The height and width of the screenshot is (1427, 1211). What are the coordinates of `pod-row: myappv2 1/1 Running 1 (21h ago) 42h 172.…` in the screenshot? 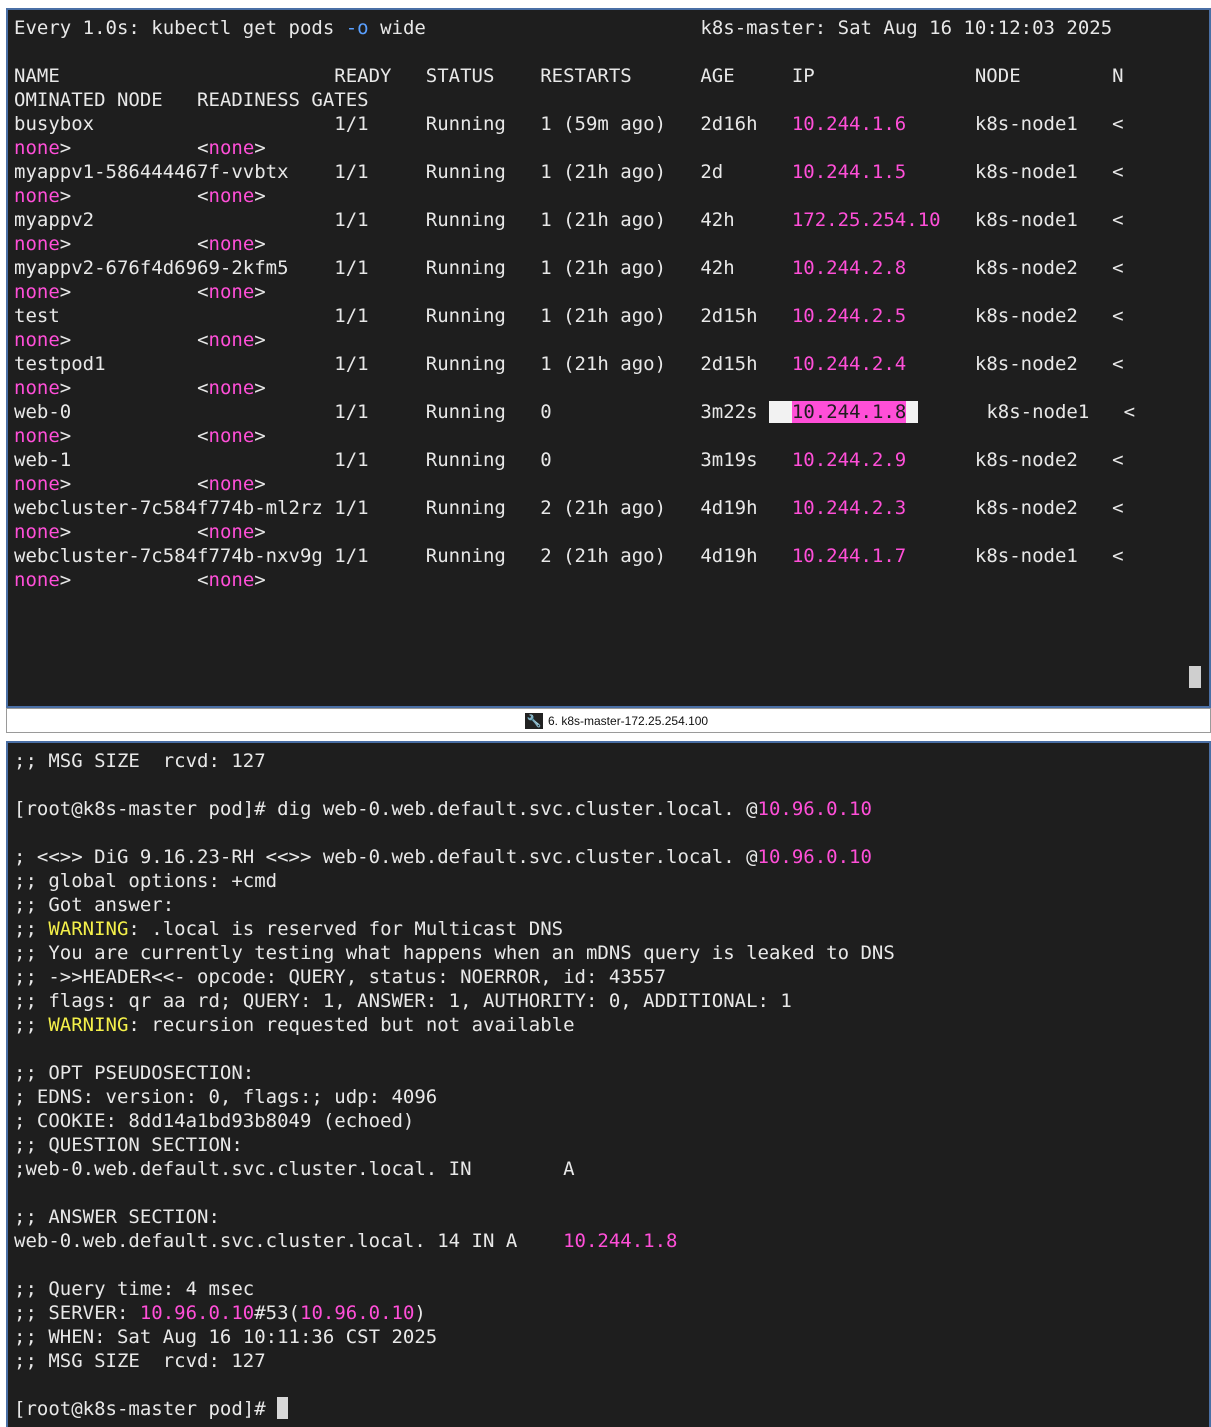 It's located at (569, 220).